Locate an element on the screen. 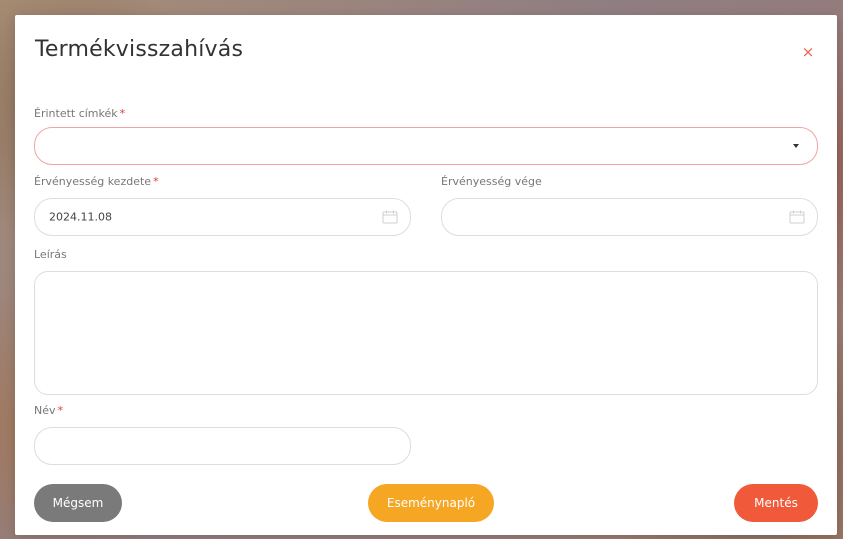 Image resolution: width=843 pixels, height=539 pixels. valid-to-input is located at coordinates (629, 217).